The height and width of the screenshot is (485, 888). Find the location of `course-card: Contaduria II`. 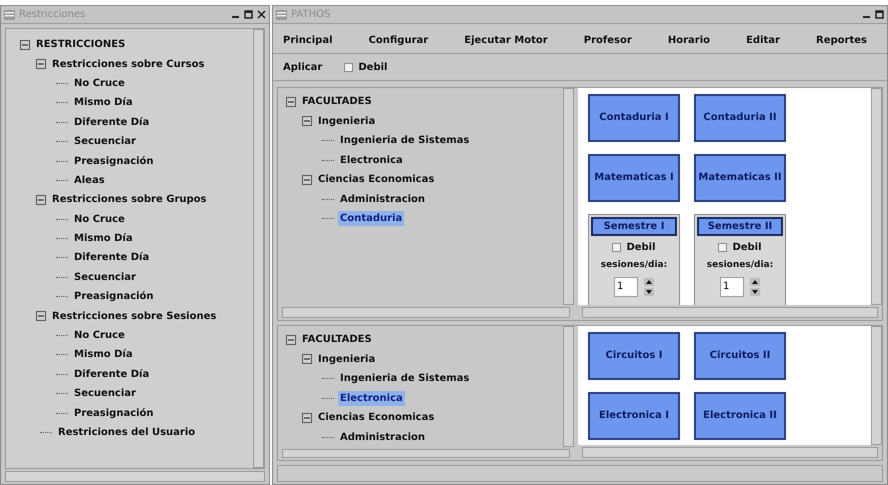

course-card: Contaduria II is located at coordinates (740, 118).